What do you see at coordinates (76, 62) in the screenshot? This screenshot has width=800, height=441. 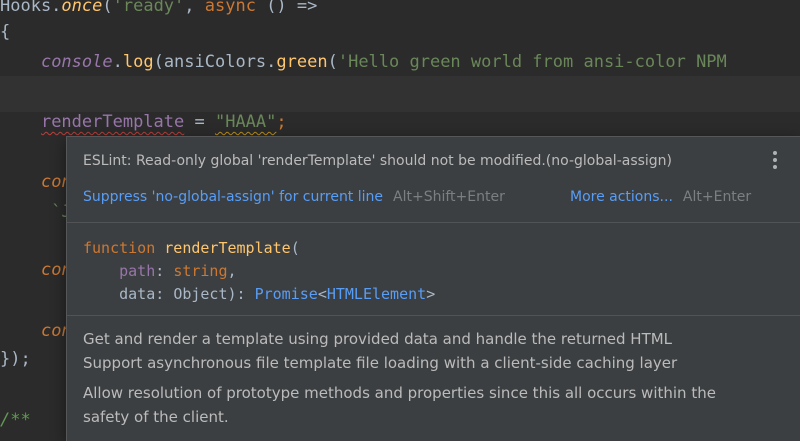 I see `code-token: console` at bounding box center [76, 62].